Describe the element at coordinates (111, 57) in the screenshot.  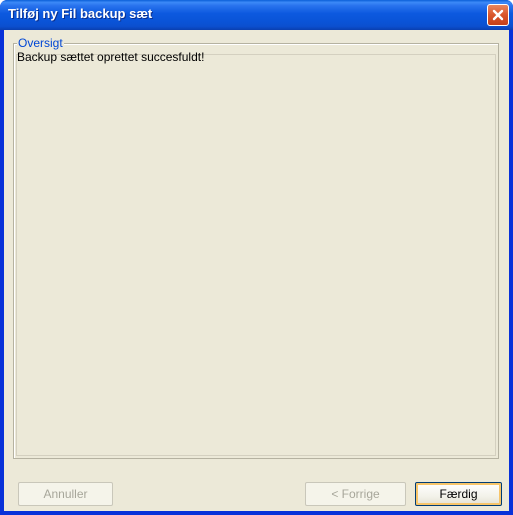
I see `success-message: Backup sættet oprettet succesfuldt!` at that location.